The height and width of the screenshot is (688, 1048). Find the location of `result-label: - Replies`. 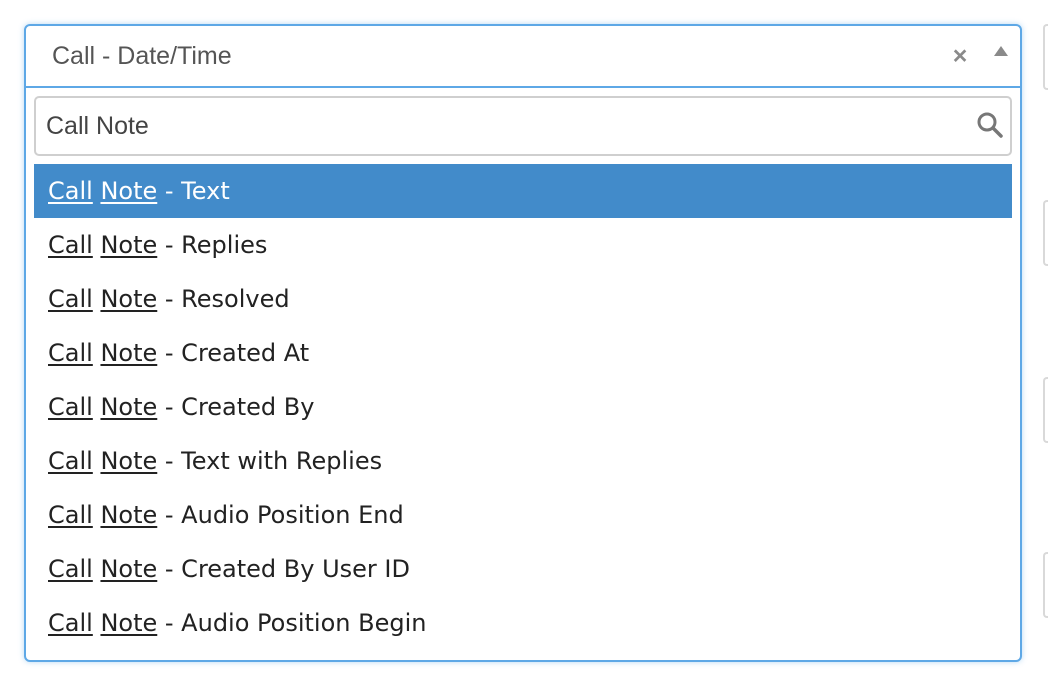

result-label: - Replies is located at coordinates (212, 245).